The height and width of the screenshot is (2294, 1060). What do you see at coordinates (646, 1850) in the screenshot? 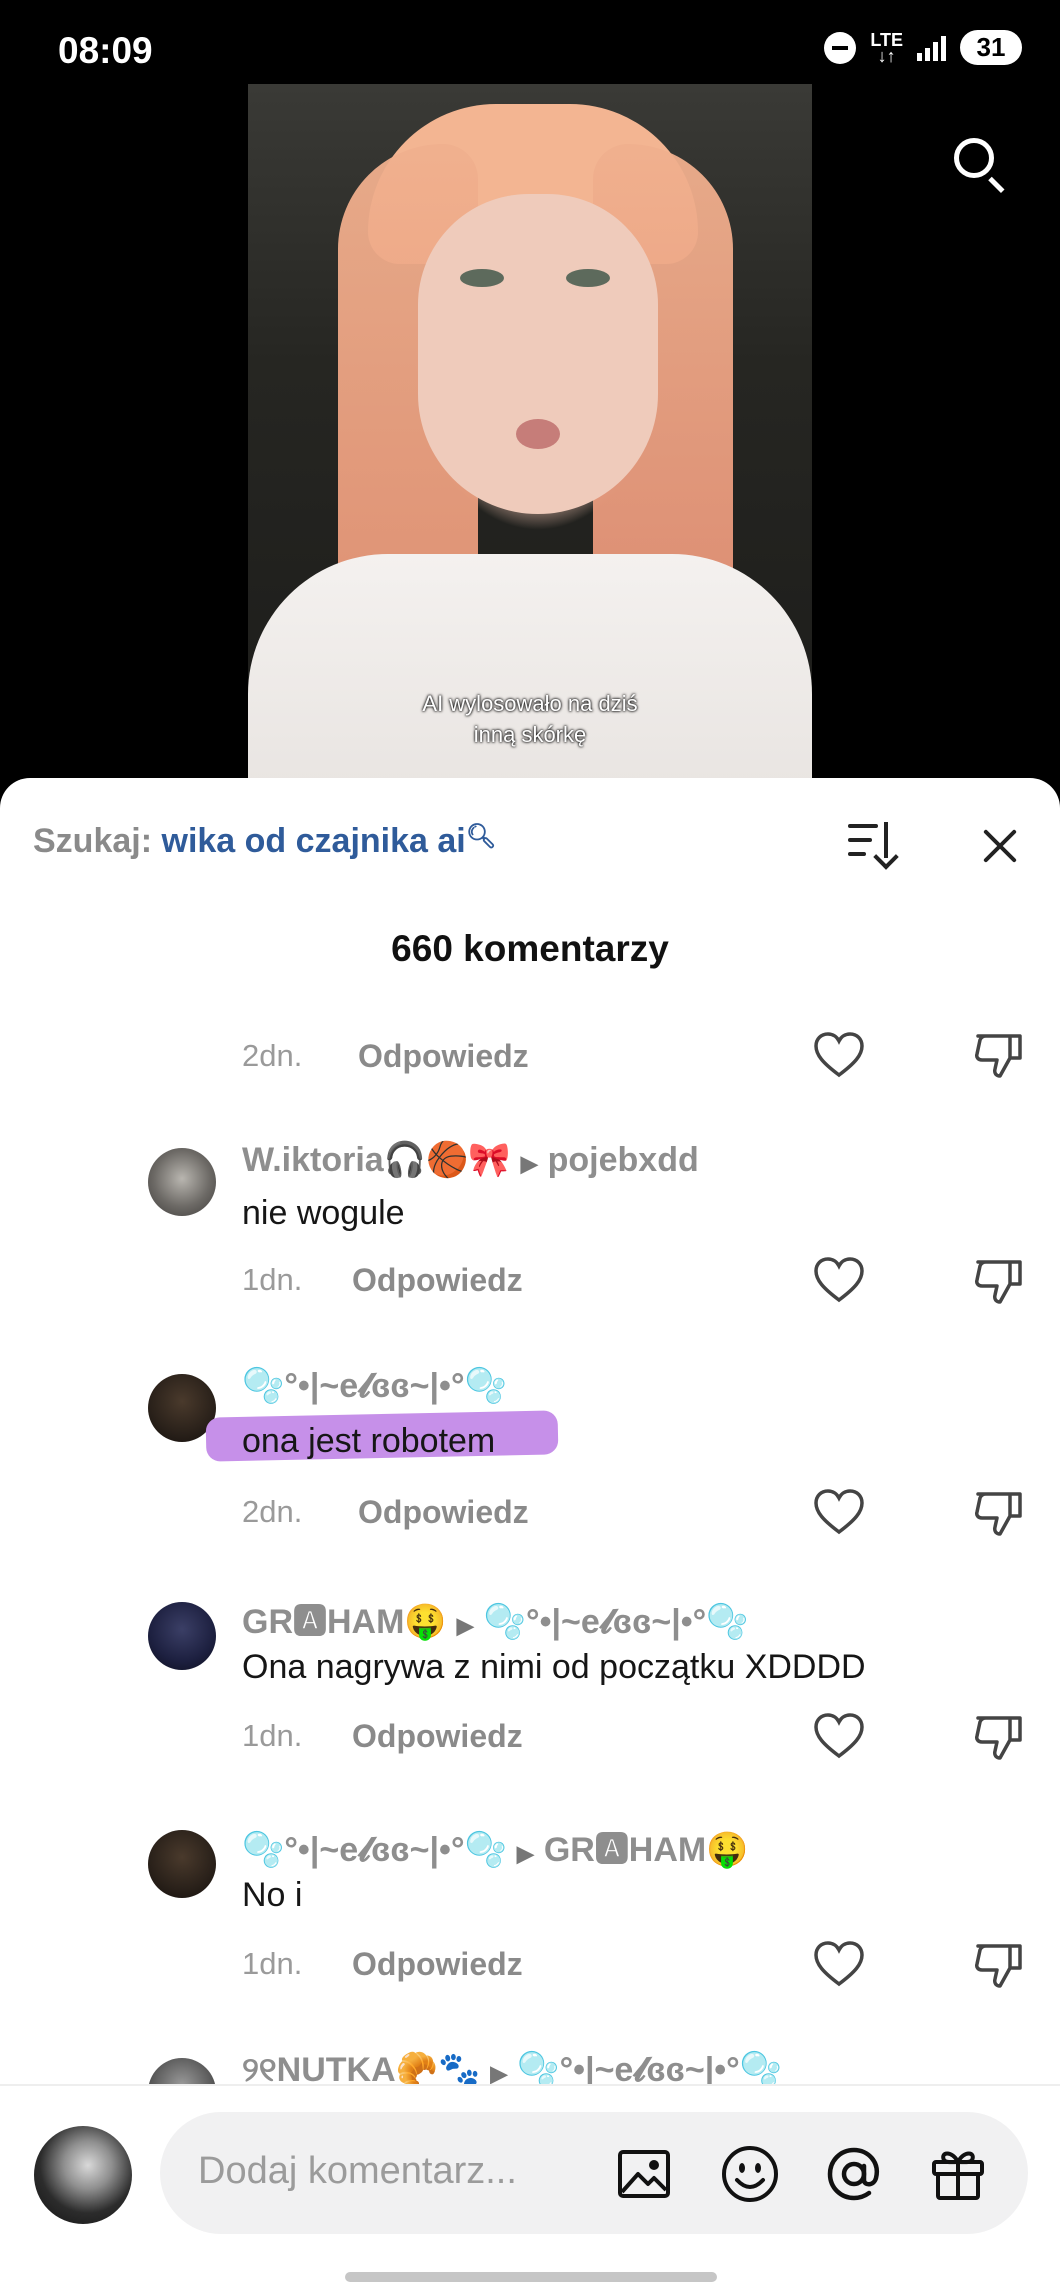
I see `reply-to-user: GR🅰HAM🤑` at bounding box center [646, 1850].